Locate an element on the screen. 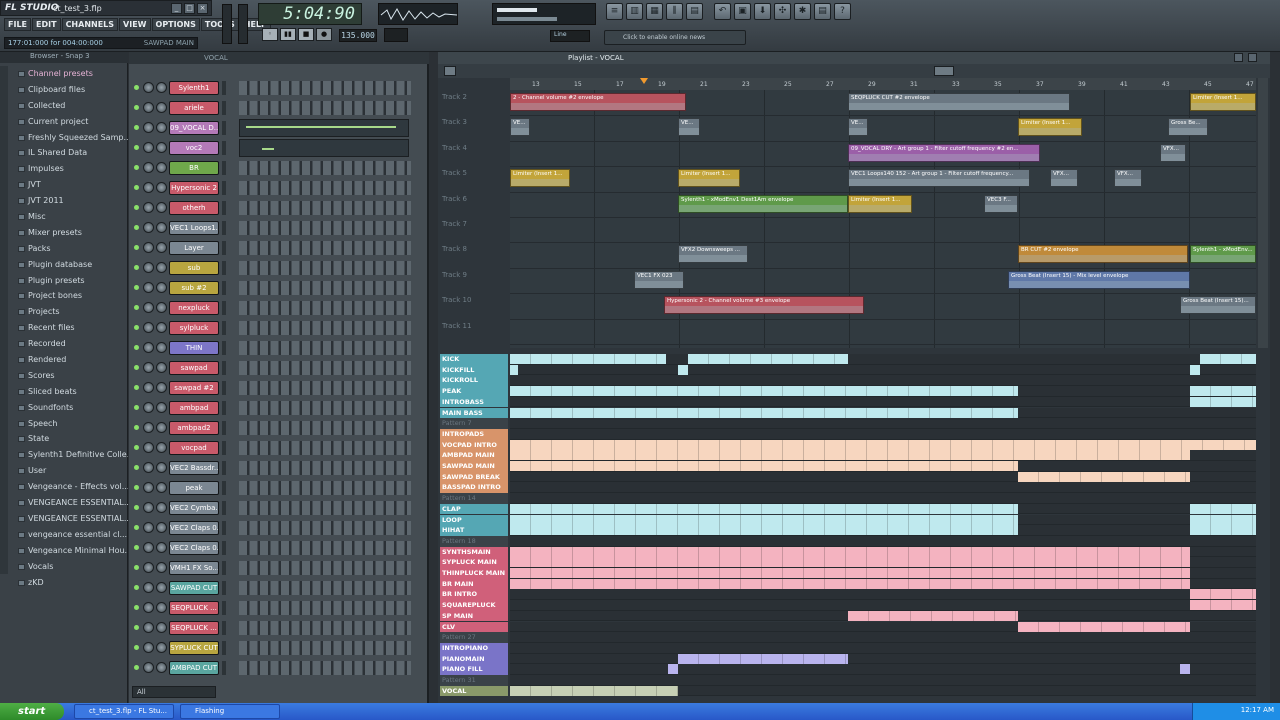 This screenshot has width=1280, height=720. browser-item: Vocals is located at coordinates (64, 567).